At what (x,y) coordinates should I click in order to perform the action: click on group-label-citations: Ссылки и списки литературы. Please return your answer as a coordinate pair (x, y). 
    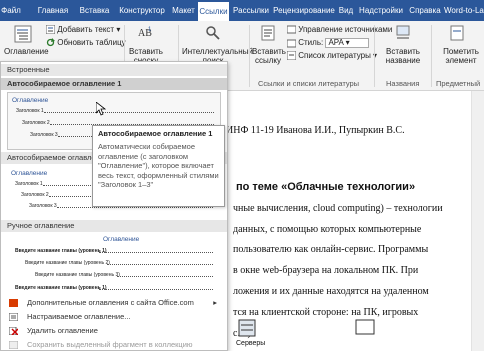
    Looking at the image, I should click on (309, 83).